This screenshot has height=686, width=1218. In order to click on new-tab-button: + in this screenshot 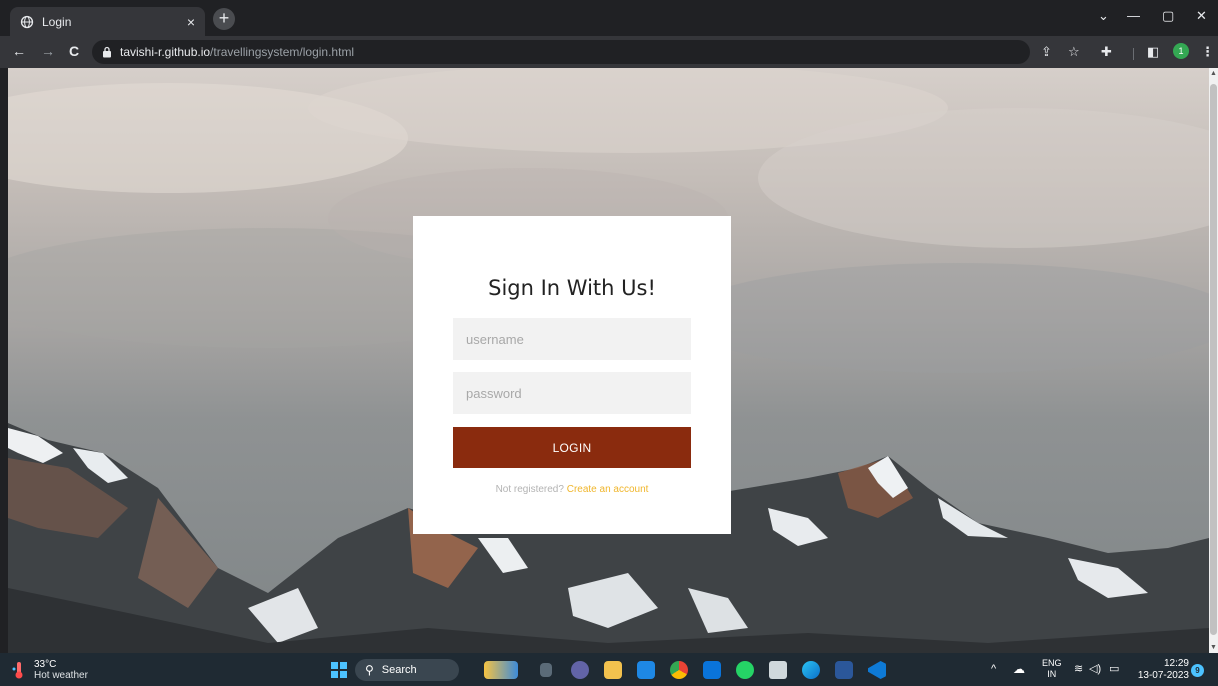, I will do `click(224, 19)`.